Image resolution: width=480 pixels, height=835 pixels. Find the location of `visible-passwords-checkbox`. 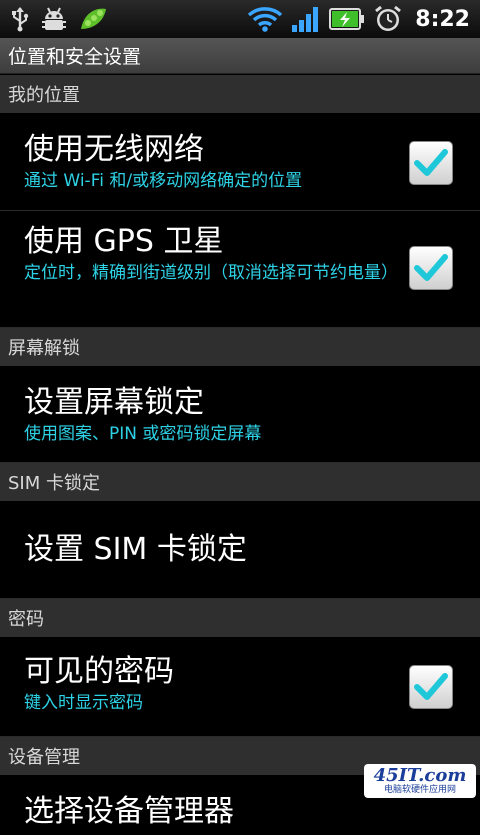

visible-passwords-checkbox is located at coordinates (431, 687).